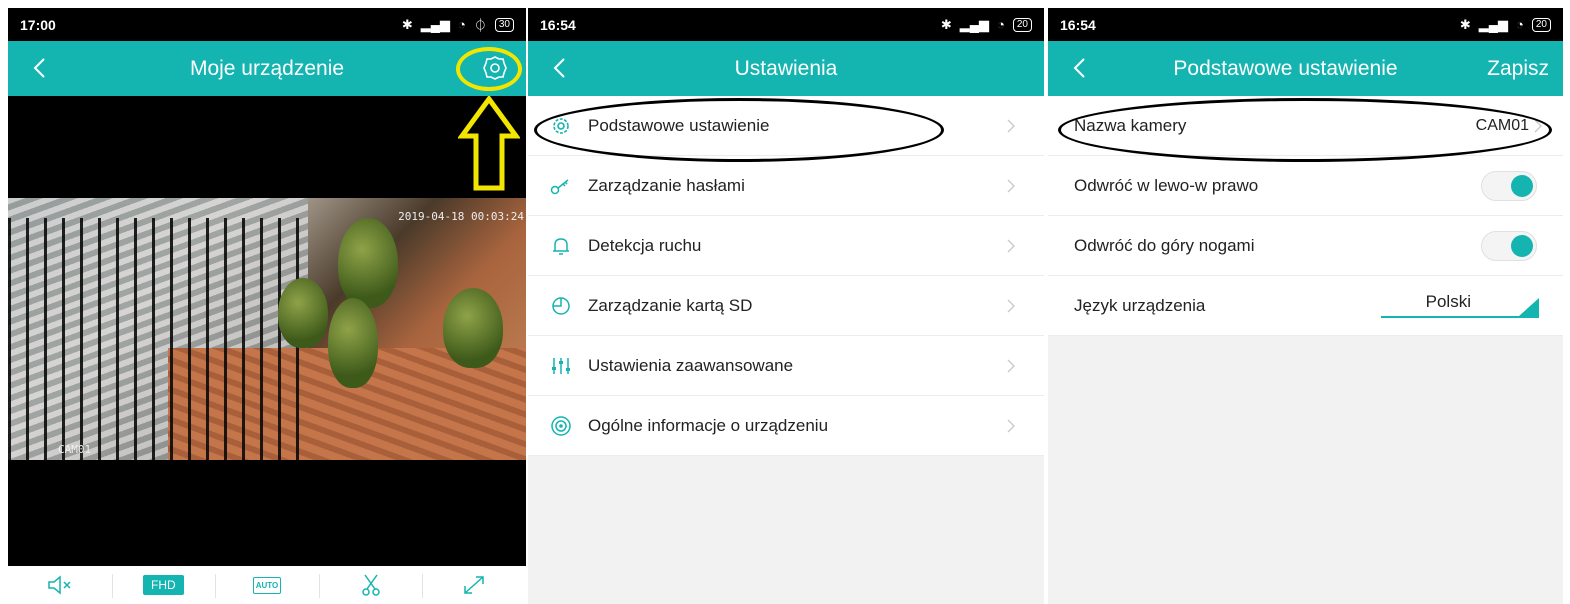 This screenshot has height=604, width=1570. I want to click on quality-badge: FHD, so click(163, 585).